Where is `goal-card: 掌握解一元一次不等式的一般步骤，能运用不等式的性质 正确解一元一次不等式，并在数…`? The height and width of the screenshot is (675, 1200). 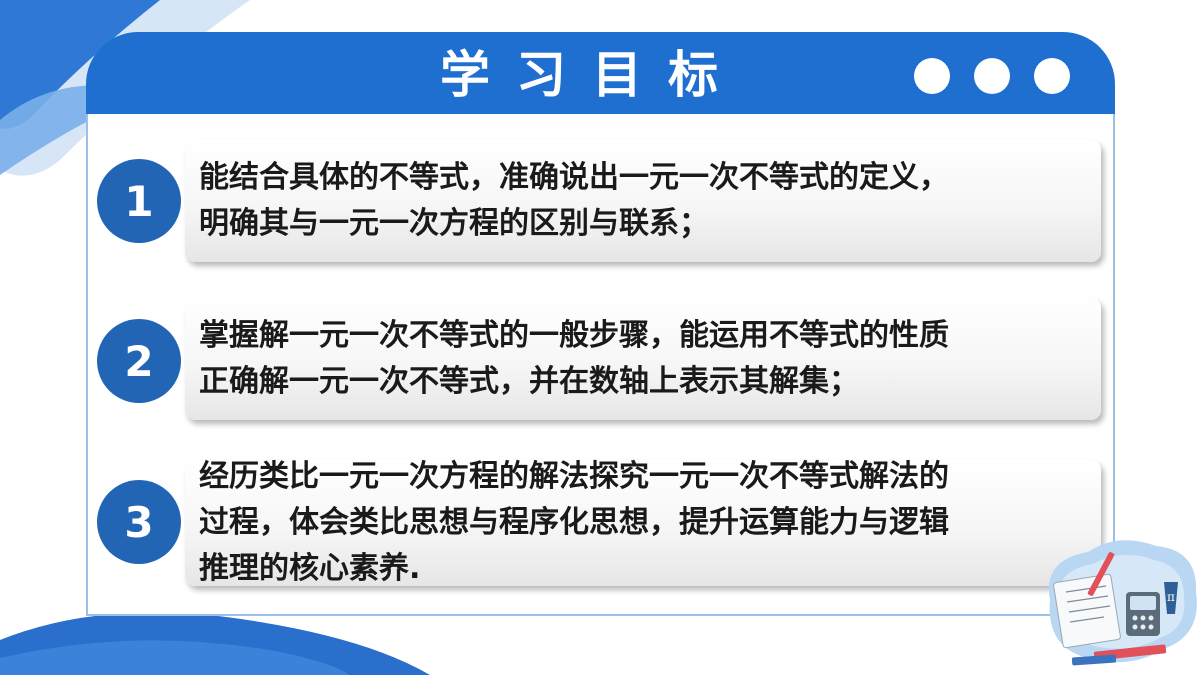
goal-card: 掌握解一元一次不等式的一般步骤，能运用不等式的性质 正确解一元一次不等式，并在数… is located at coordinates (643, 359).